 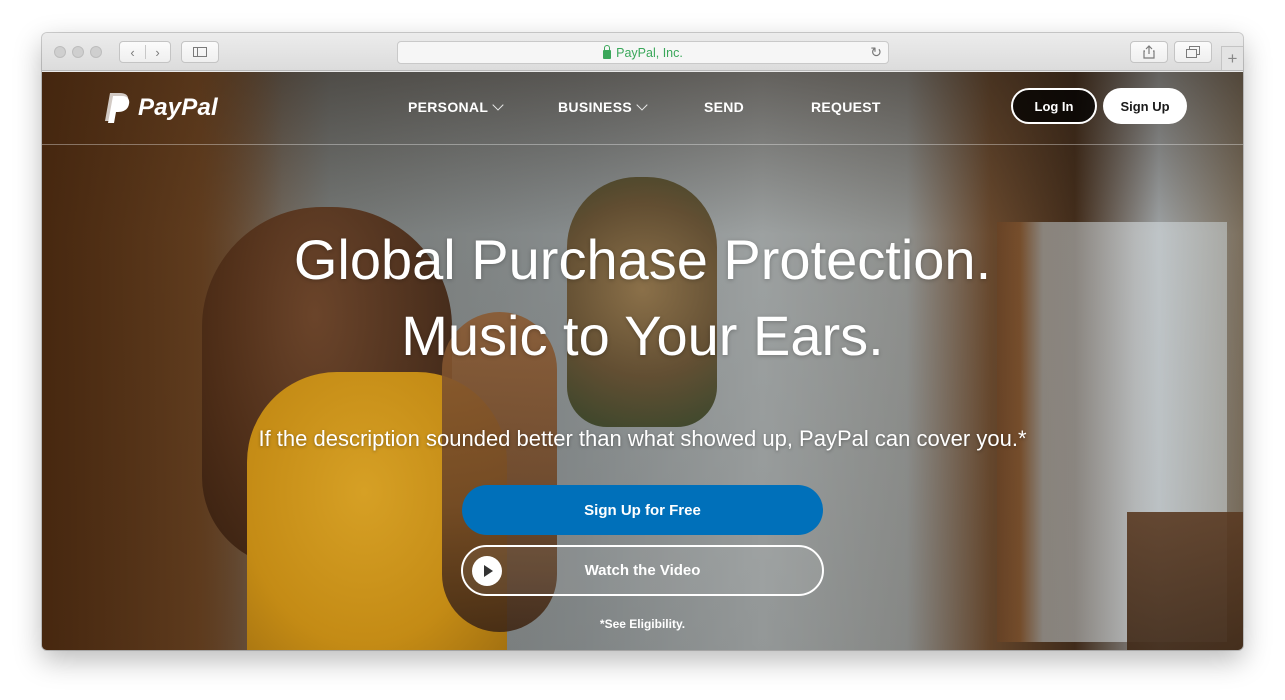 I want to click on nav-request-label: REQUEST, so click(x=846, y=107).